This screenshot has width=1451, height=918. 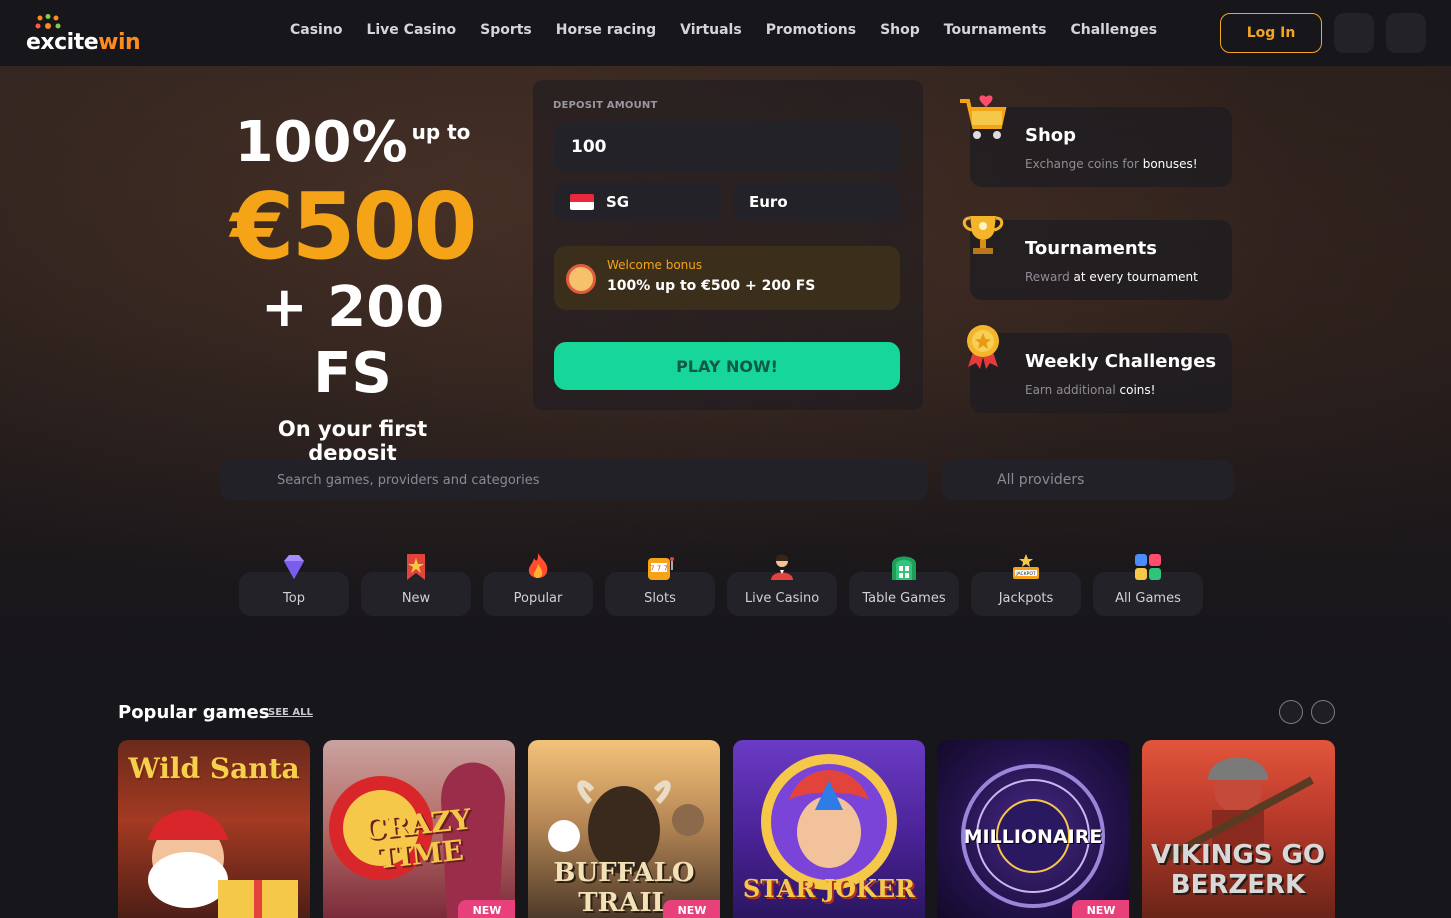 I want to click on category-new: New, so click(x=416, y=585).